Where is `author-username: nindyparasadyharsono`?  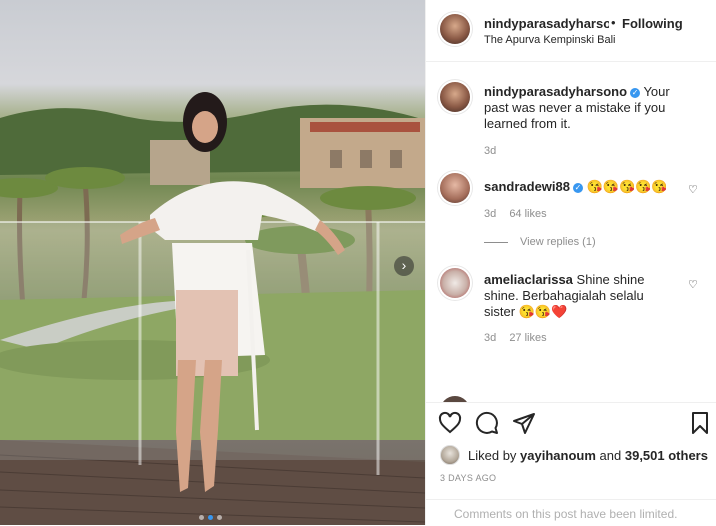 author-username: nindyparasadyharsono is located at coordinates (546, 23).